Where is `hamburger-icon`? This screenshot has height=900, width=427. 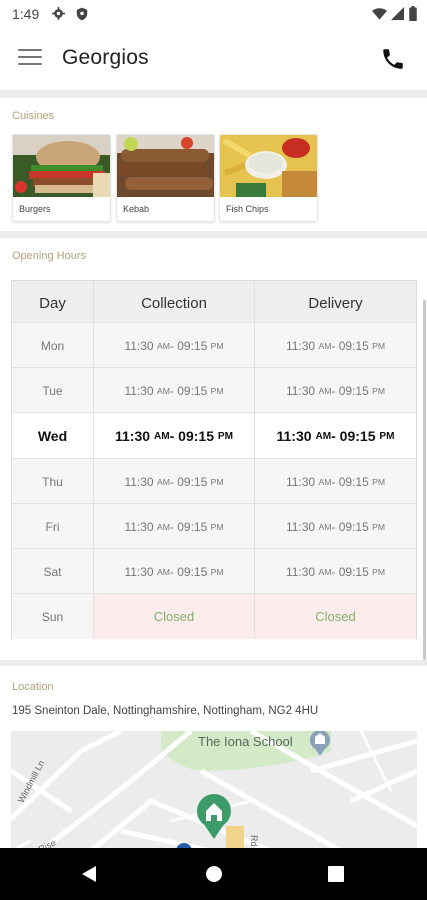
hamburger-icon is located at coordinates (30, 50).